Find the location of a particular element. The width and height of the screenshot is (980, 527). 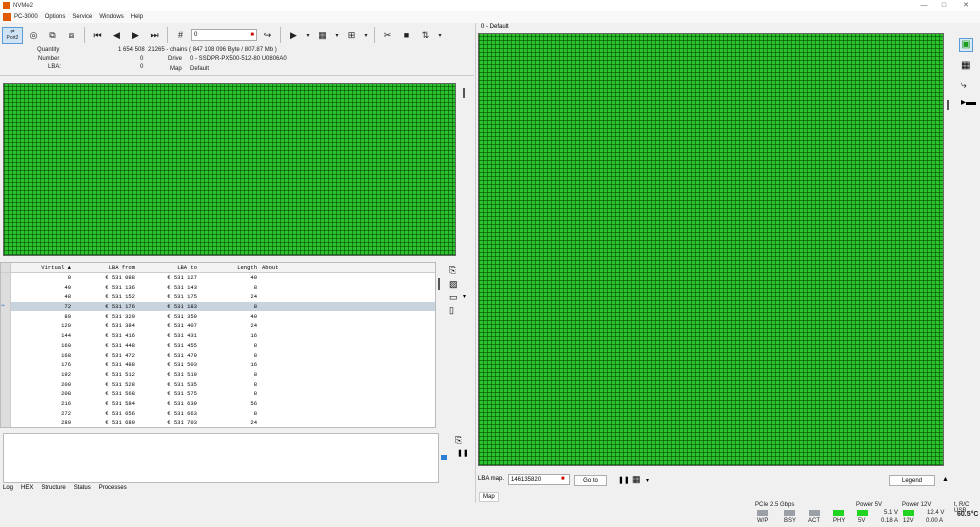

copy-map-icon: ⧉ is located at coordinates (52, 35).